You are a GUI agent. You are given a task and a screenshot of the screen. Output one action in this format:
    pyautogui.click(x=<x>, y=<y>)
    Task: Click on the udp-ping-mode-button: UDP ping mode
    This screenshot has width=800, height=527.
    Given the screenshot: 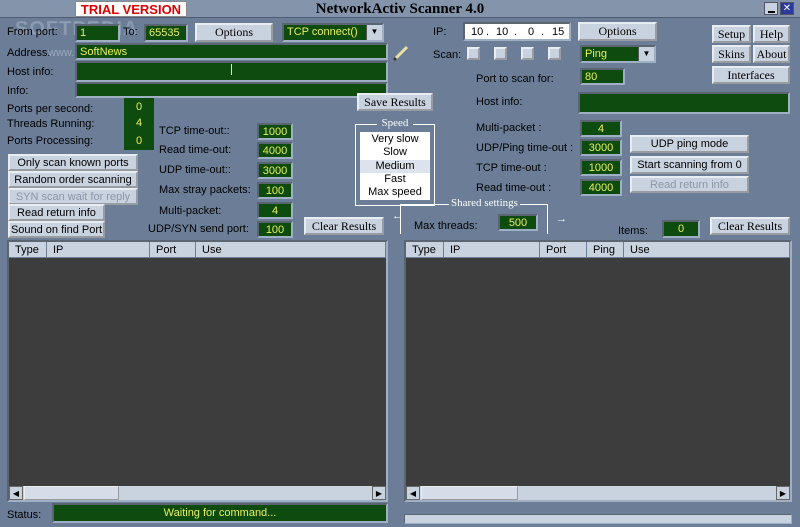 What is the action you would take?
    pyautogui.click(x=689, y=144)
    